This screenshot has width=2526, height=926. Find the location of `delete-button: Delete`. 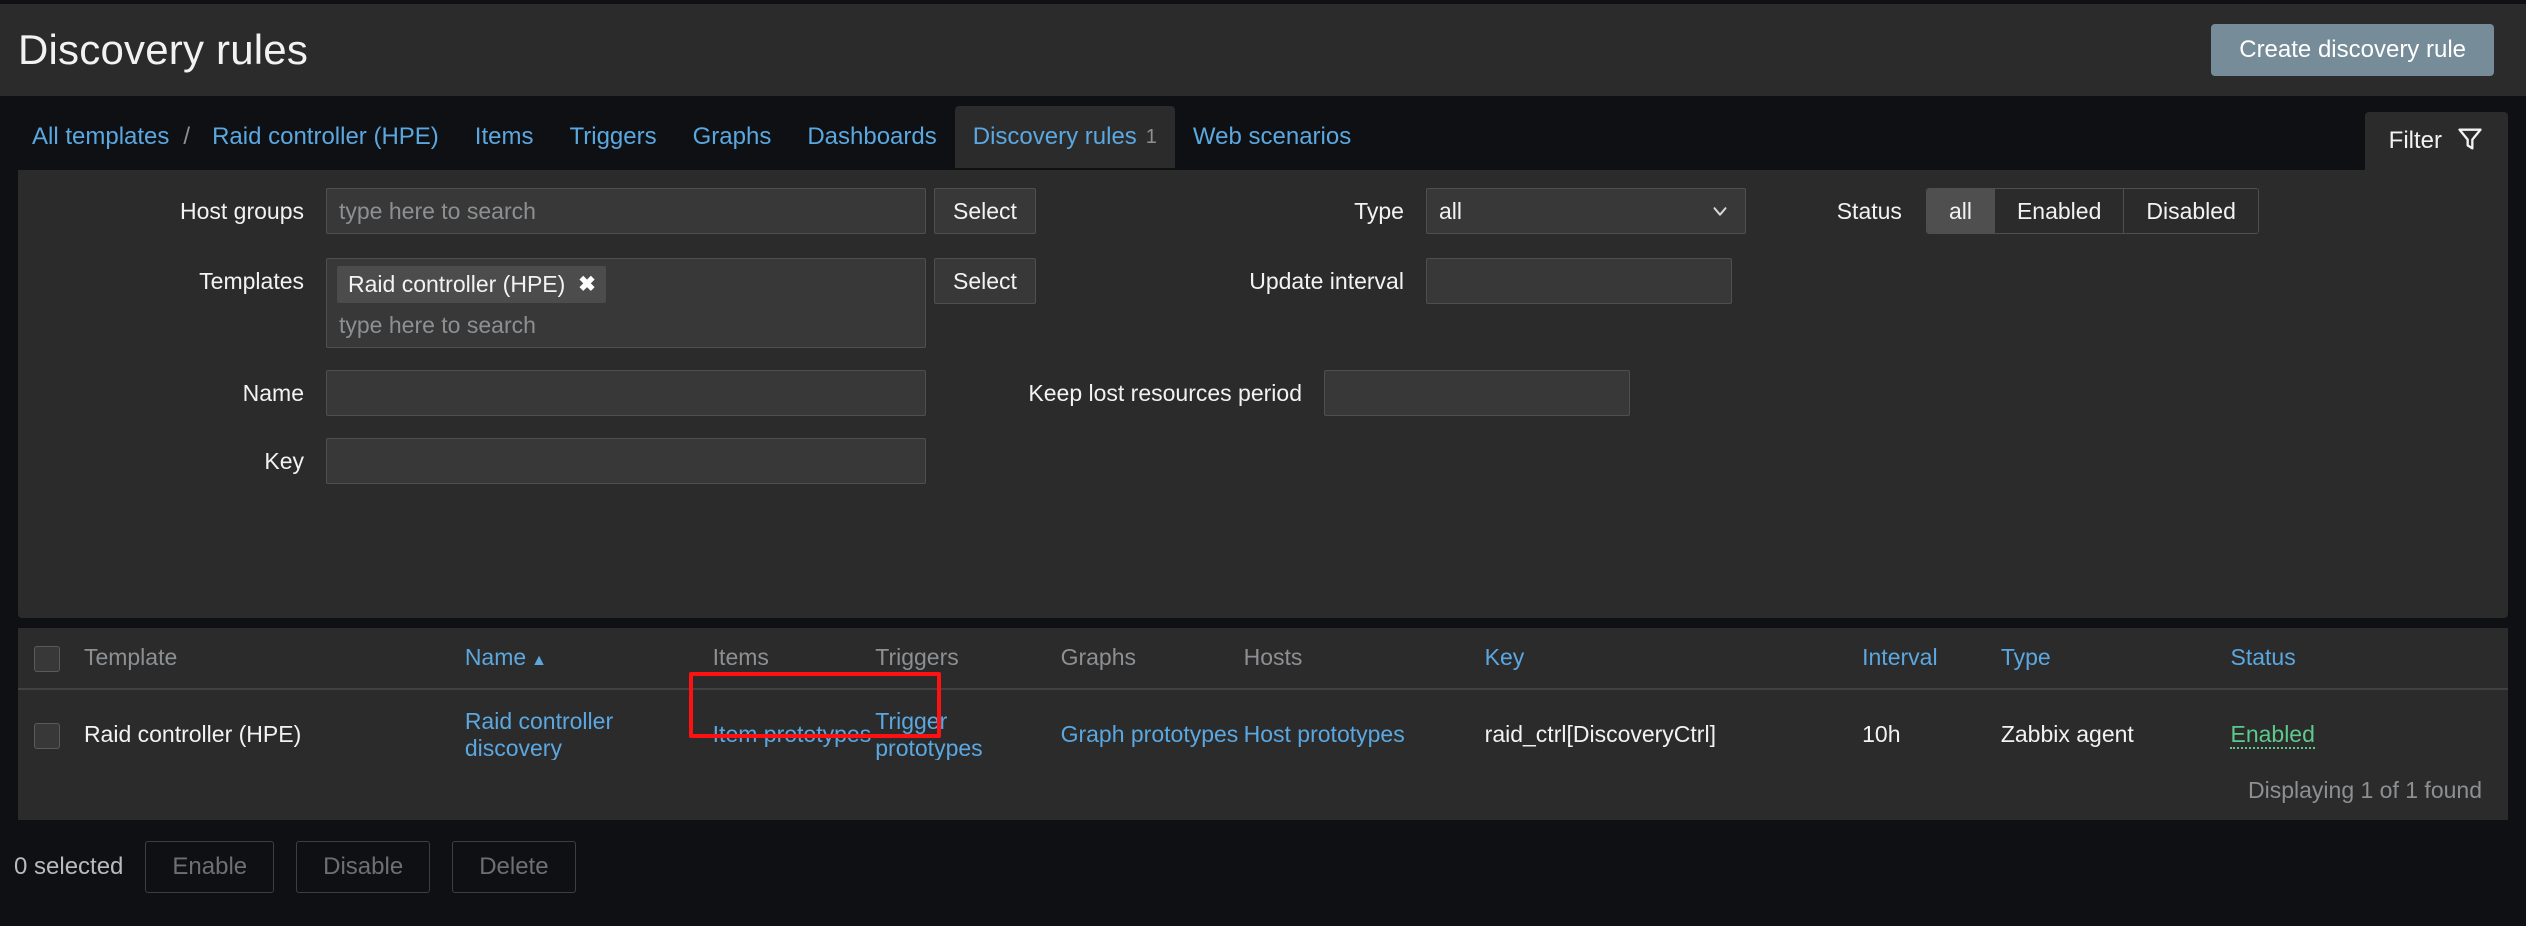

delete-button: Delete is located at coordinates (514, 867).